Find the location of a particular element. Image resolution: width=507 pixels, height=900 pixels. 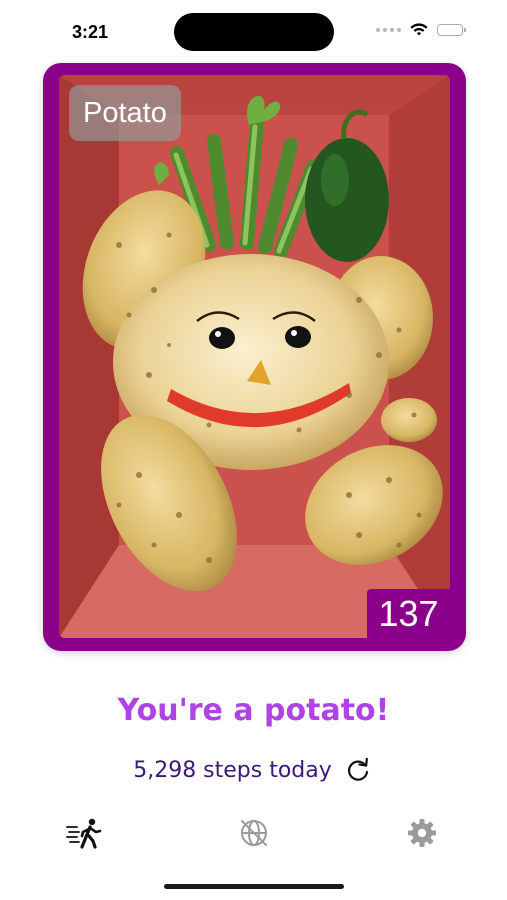

status-time: 3:21 is located at coordinates (90, 32).